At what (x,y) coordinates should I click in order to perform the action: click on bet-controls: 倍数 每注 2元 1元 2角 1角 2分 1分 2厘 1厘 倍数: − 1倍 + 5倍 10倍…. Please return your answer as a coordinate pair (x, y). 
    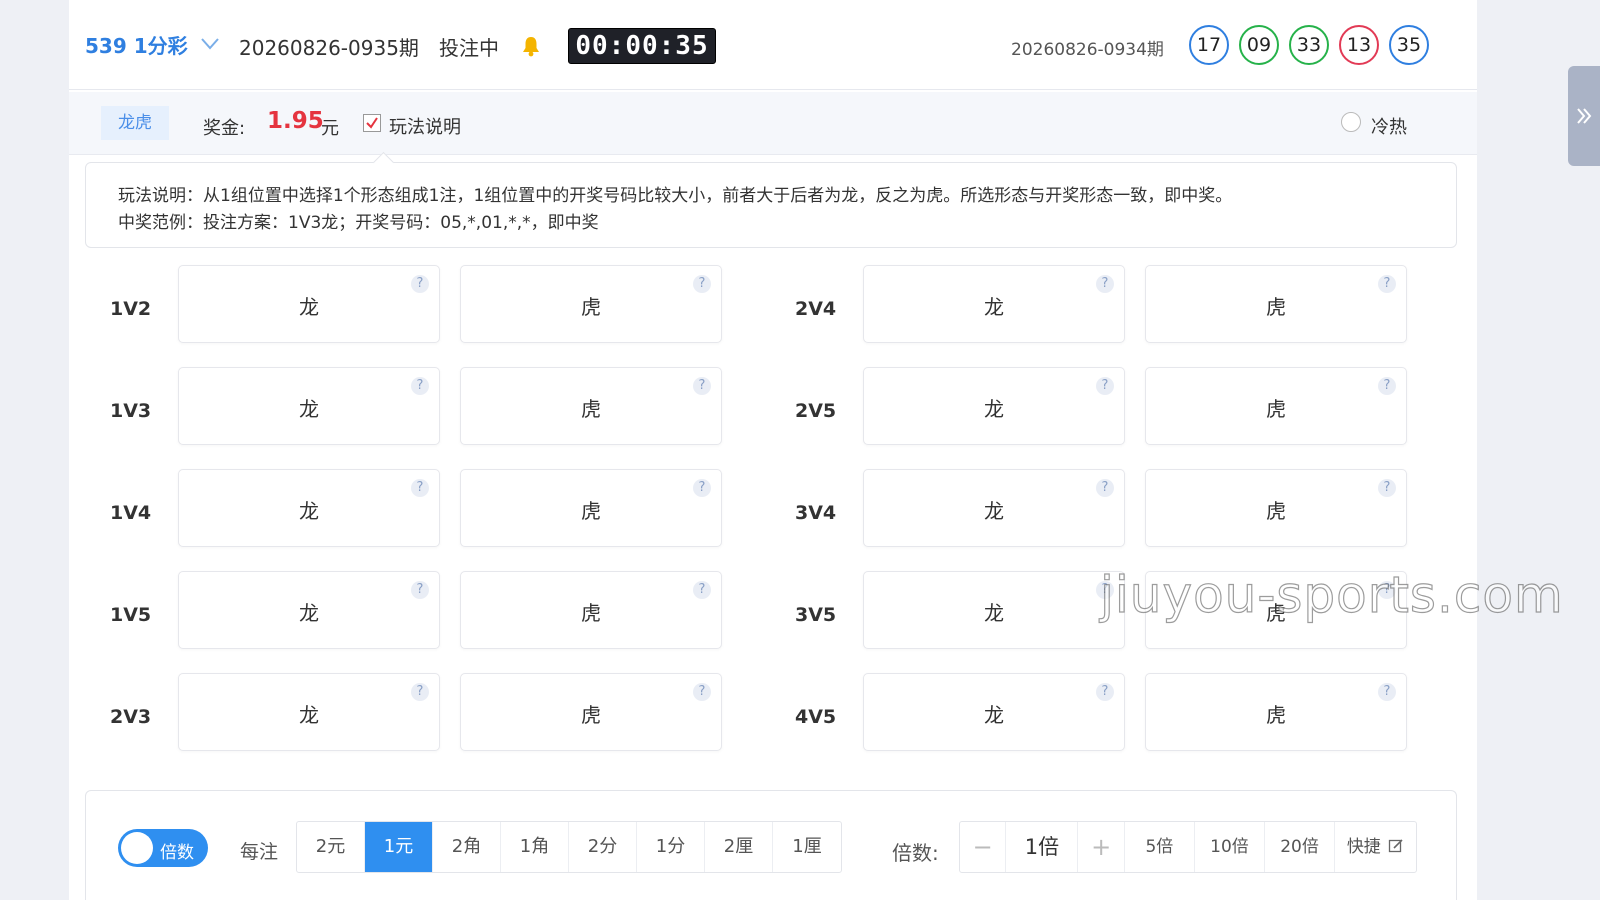
    Looking at the image, I should click on (771, 845).